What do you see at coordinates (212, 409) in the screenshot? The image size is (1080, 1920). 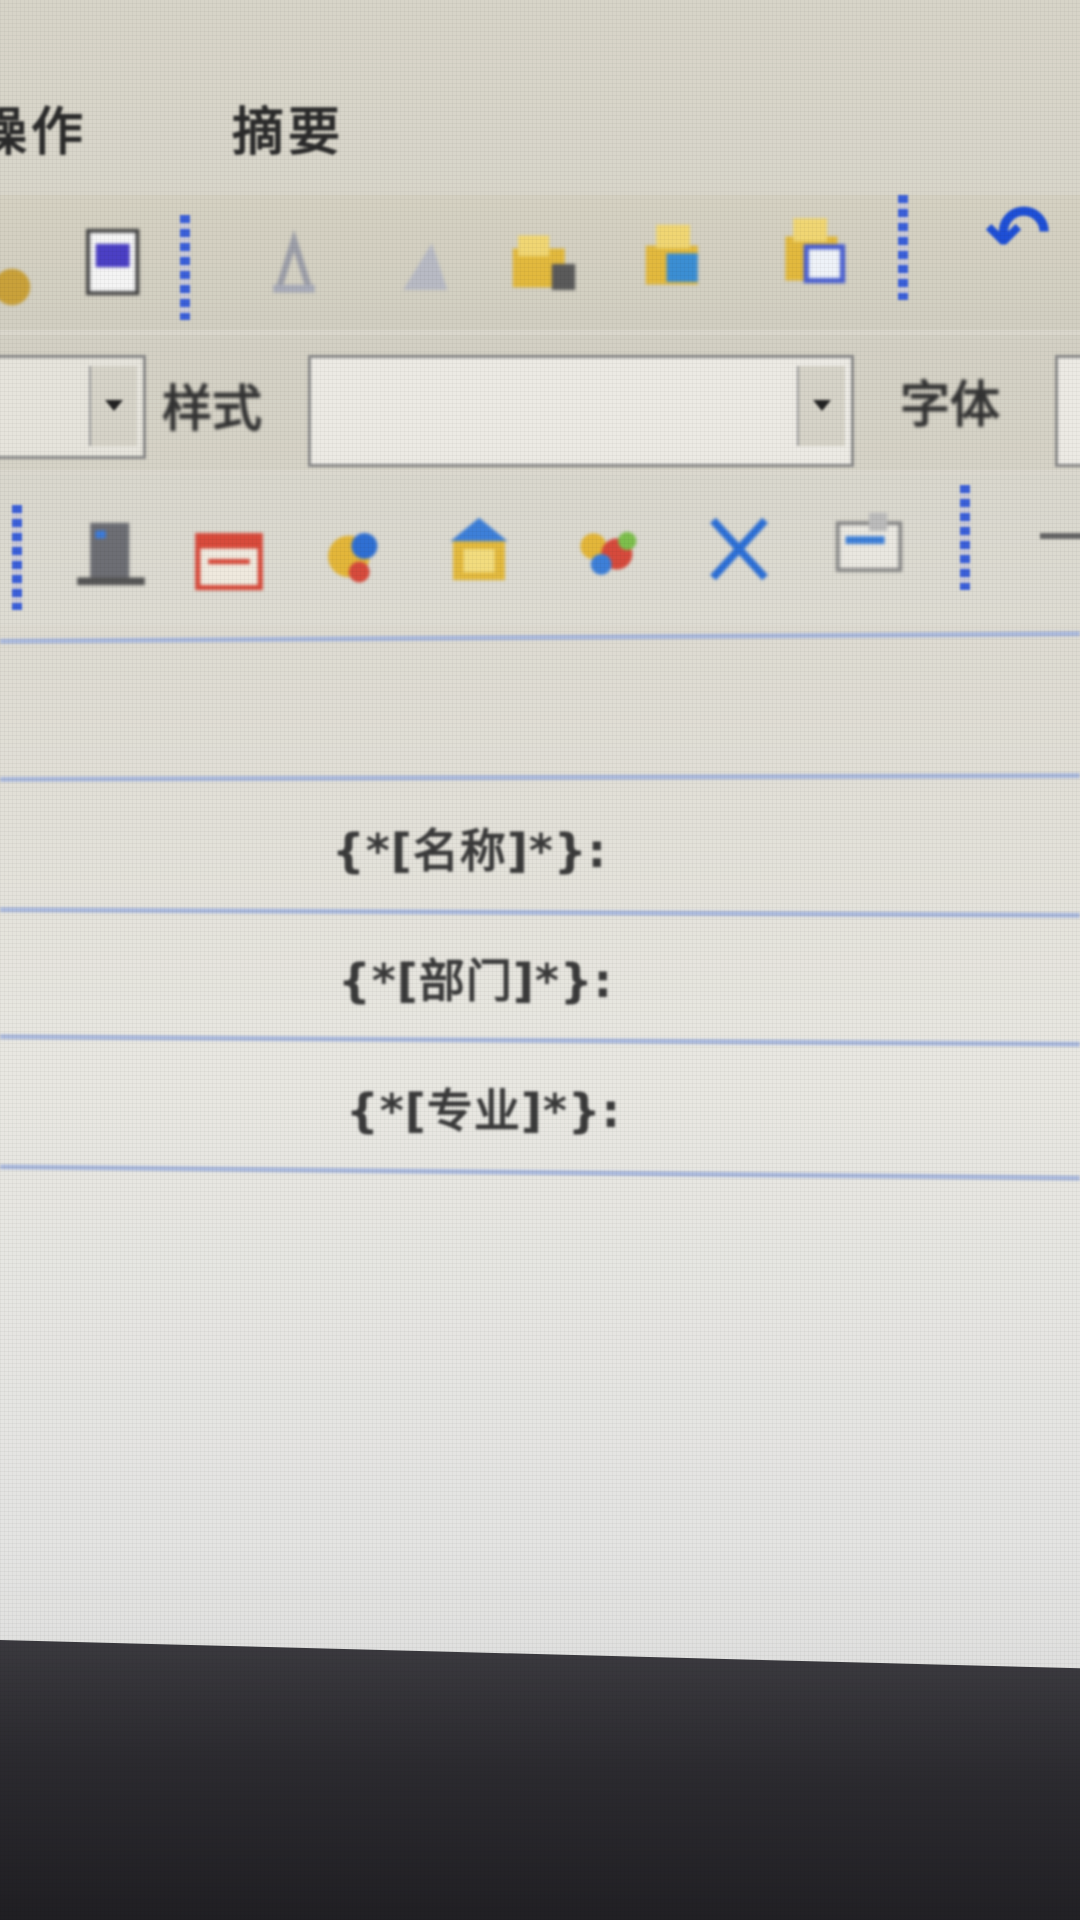 I see `style-label: 样式` at bounding box center [212, 409].